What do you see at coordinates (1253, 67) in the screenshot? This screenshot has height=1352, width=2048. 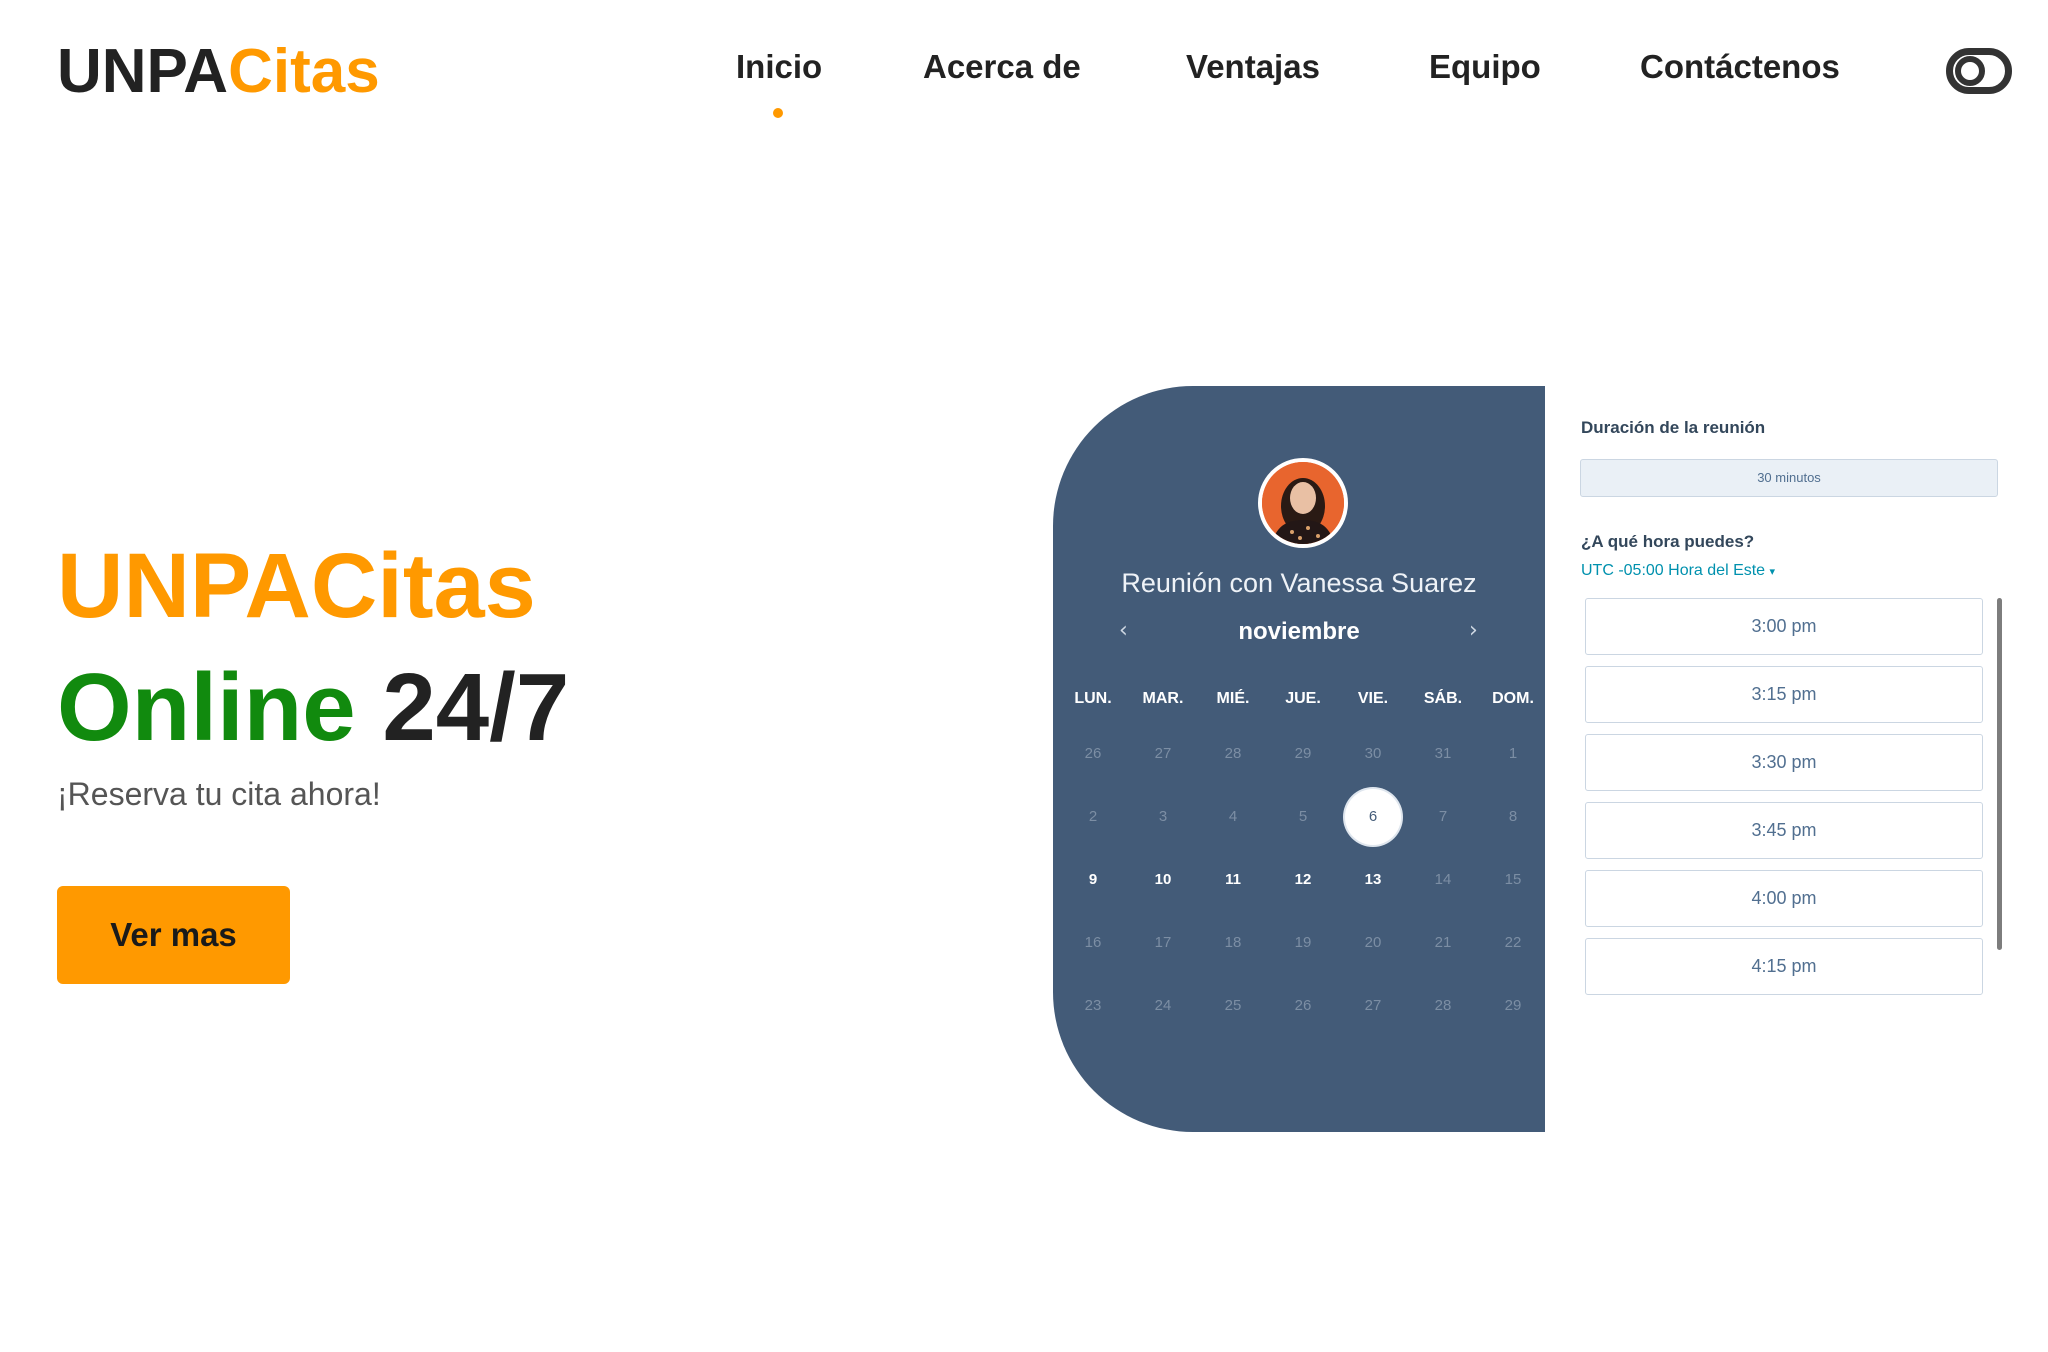 I see `nav-item-ventajas: Ventajas` at bounding box center [1253, 67].